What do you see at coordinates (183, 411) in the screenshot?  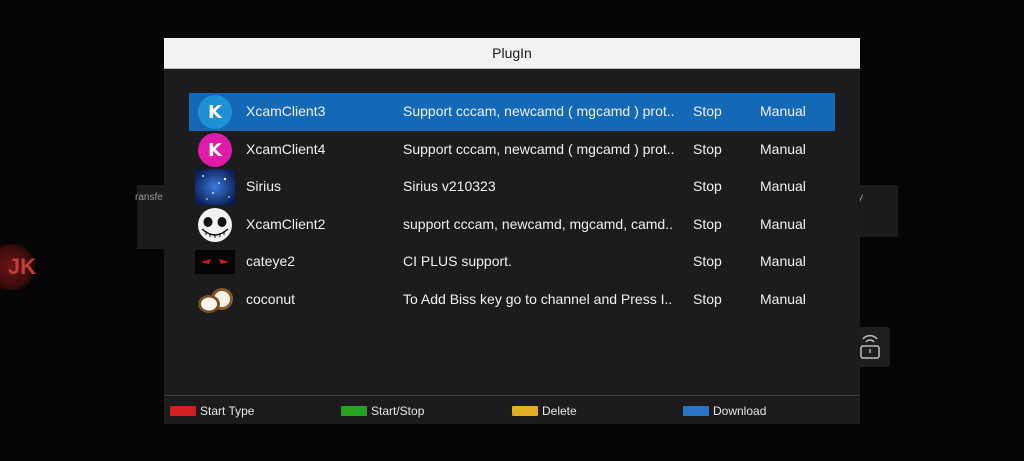 I see `red-key-swatch` at bounding box center [183, 411].